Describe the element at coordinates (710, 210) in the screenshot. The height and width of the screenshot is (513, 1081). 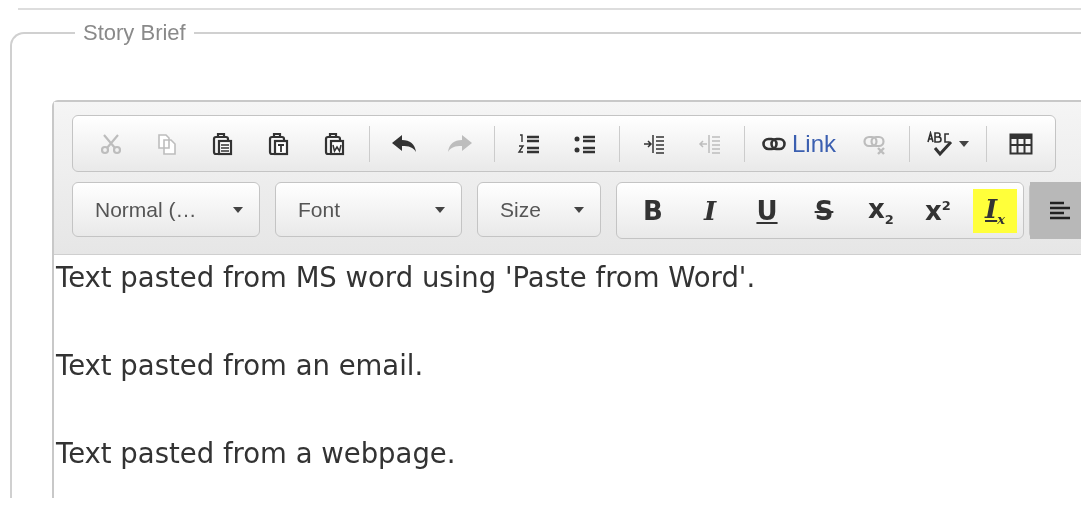
I see `format-button: I` at that location.